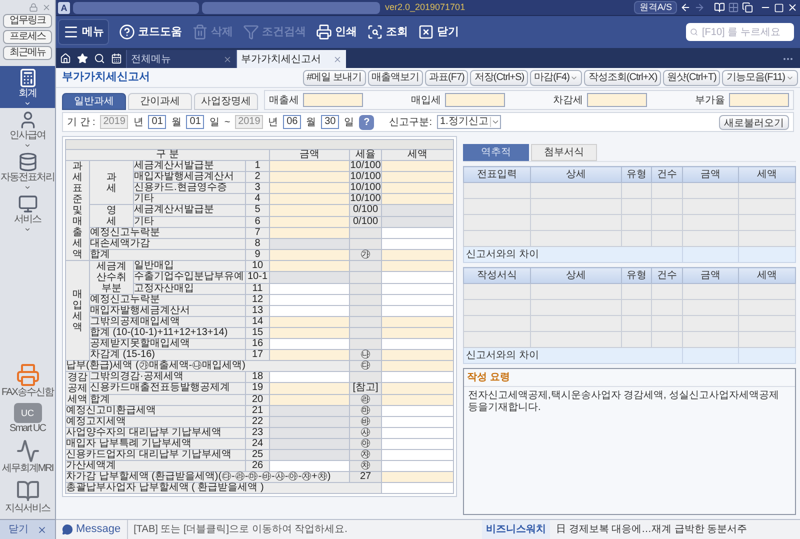 Image resolution: width=800 pixels, height=539 pixels. I want to click on module-item: 자동전표처리, so click(27, 171).